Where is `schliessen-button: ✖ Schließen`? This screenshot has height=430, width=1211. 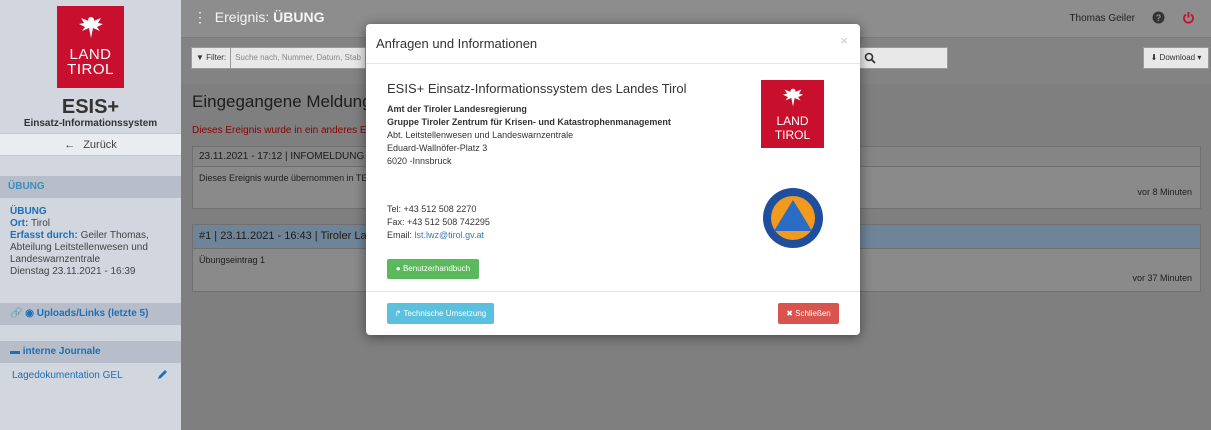 schliessen-button: ✖ Schließen is located at coordinates (808, 313).